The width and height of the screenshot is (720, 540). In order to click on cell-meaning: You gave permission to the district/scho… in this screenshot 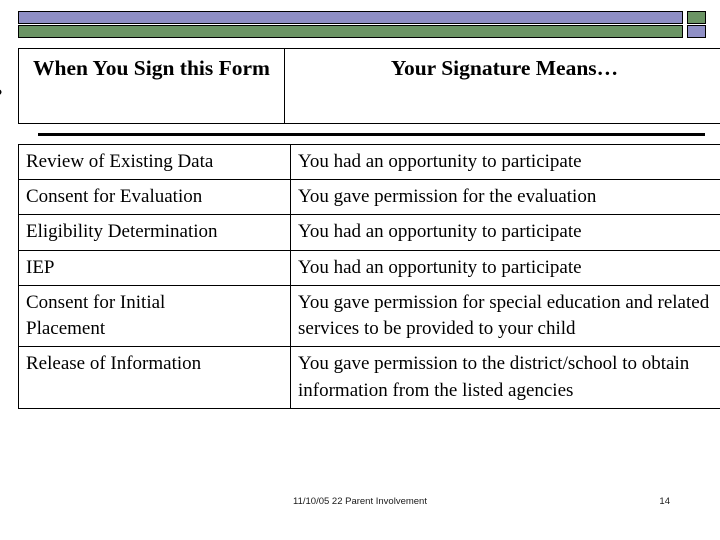, I will do `click(505, 377)`.